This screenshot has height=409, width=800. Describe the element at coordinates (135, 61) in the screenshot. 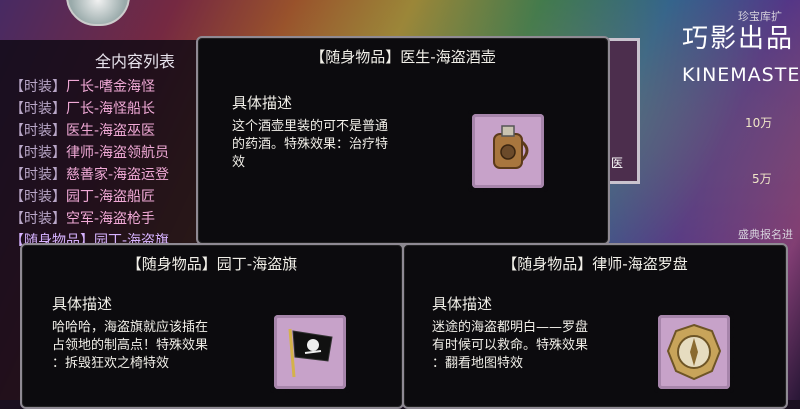

I see `list-title: 全内容列表` at that location.